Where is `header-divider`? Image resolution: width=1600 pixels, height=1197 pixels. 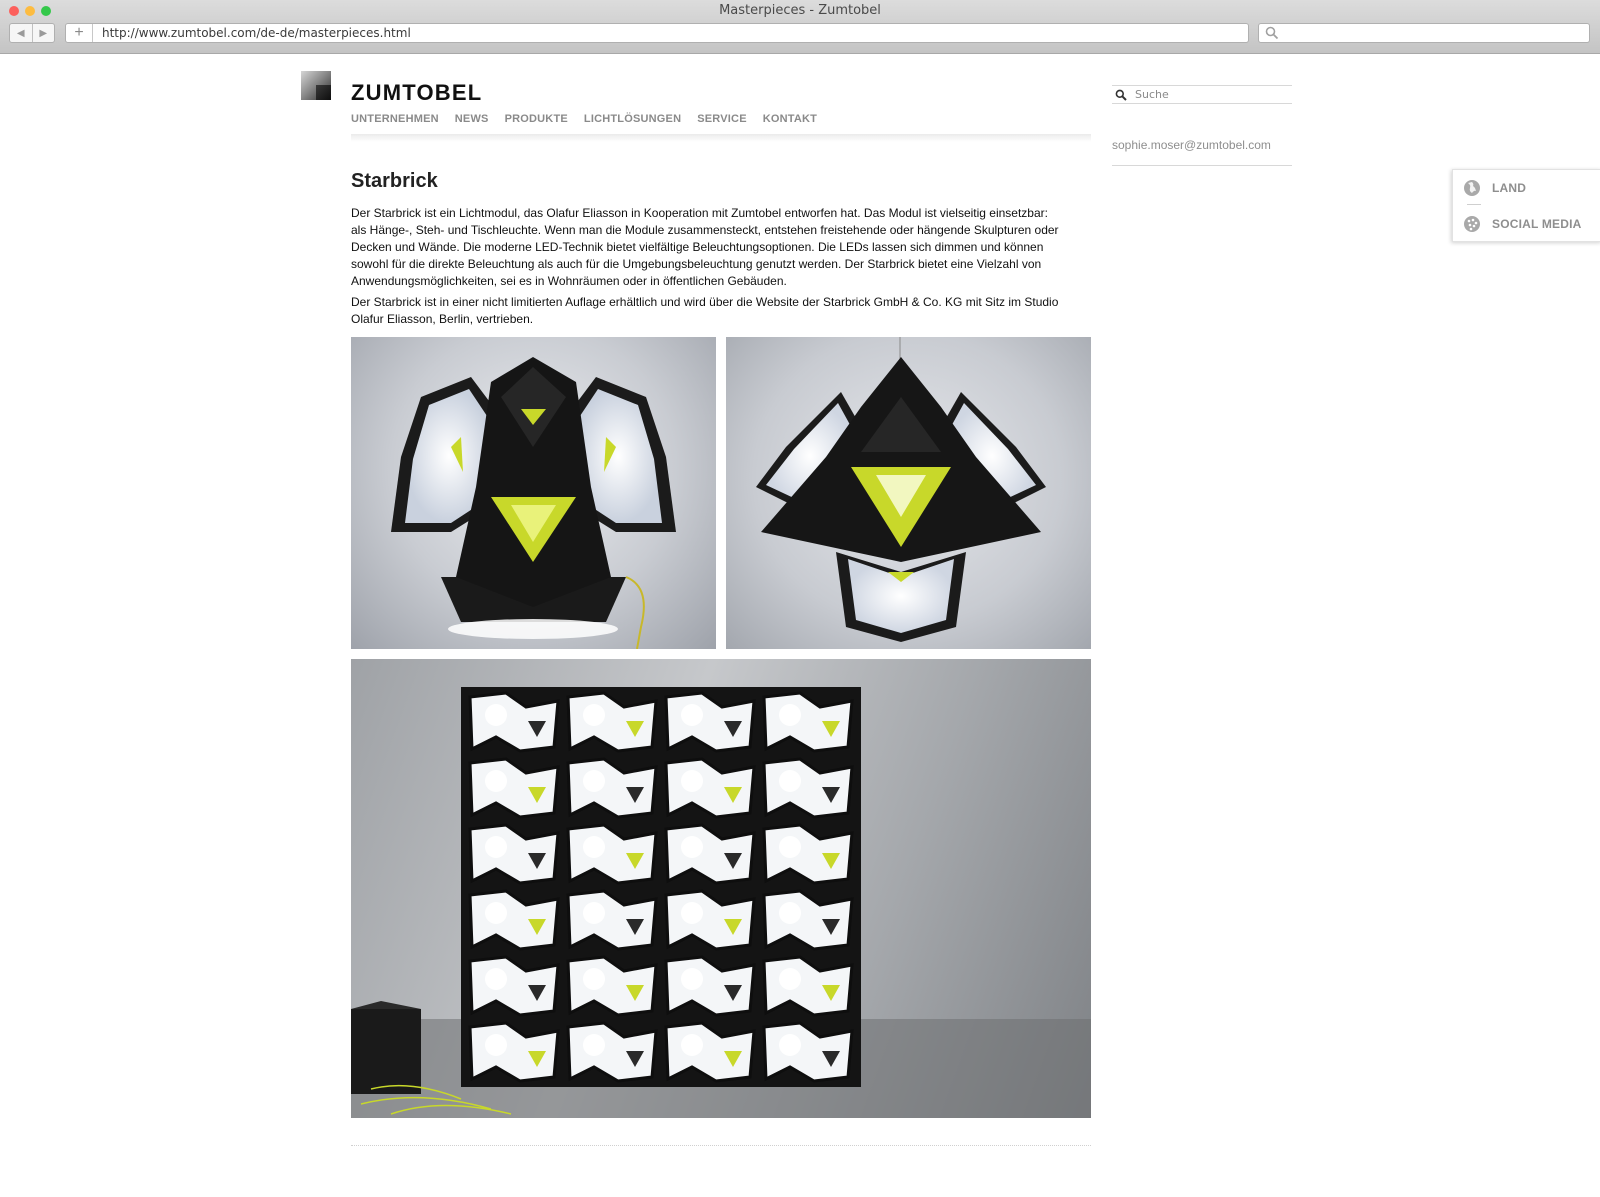
header-divider is located at coordinates (721, 138).